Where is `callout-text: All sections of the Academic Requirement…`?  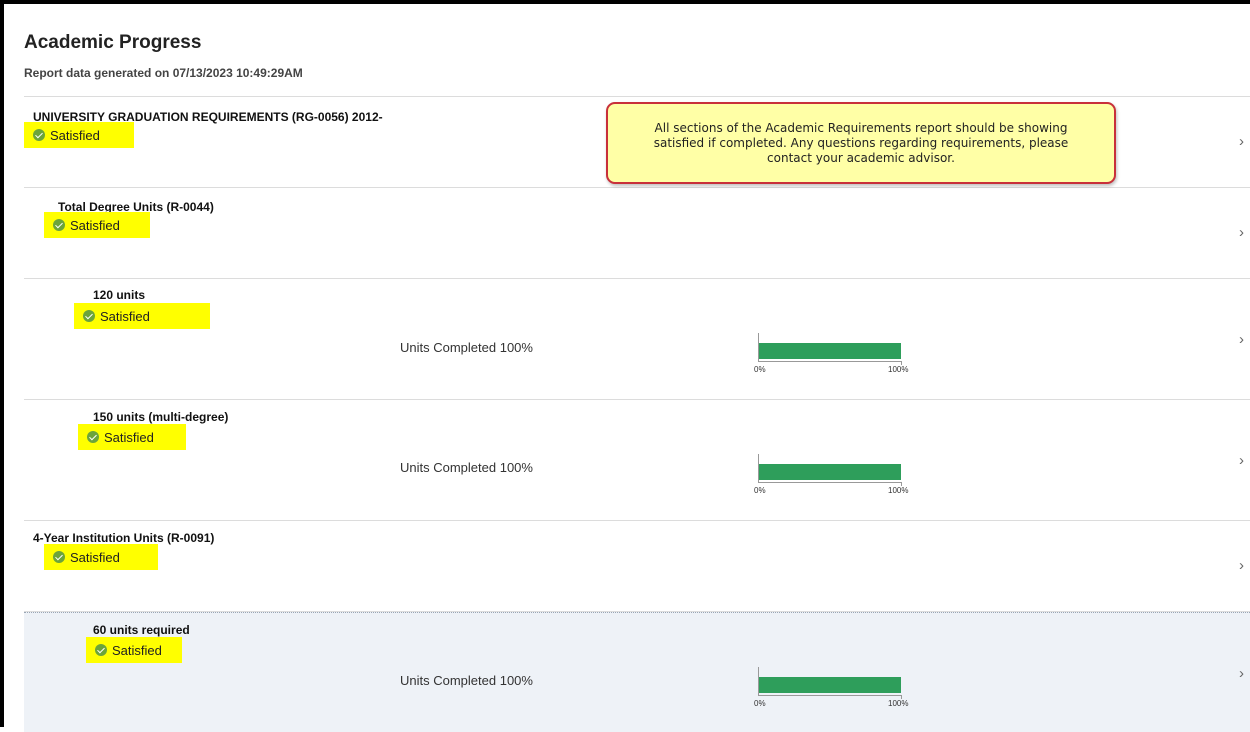
callout-text: All sections of the Academic Requirement… is located at coordinates (861, 142).